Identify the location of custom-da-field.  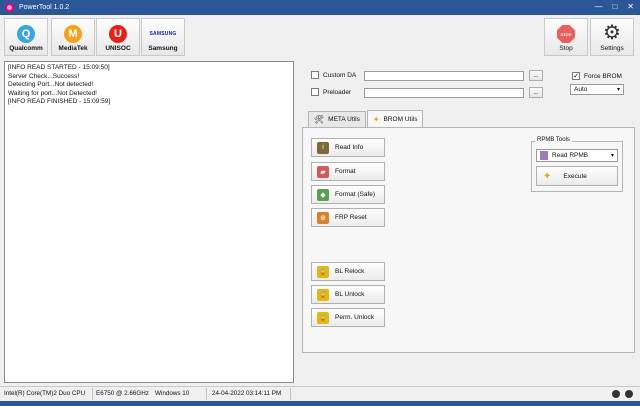
(444, 76).